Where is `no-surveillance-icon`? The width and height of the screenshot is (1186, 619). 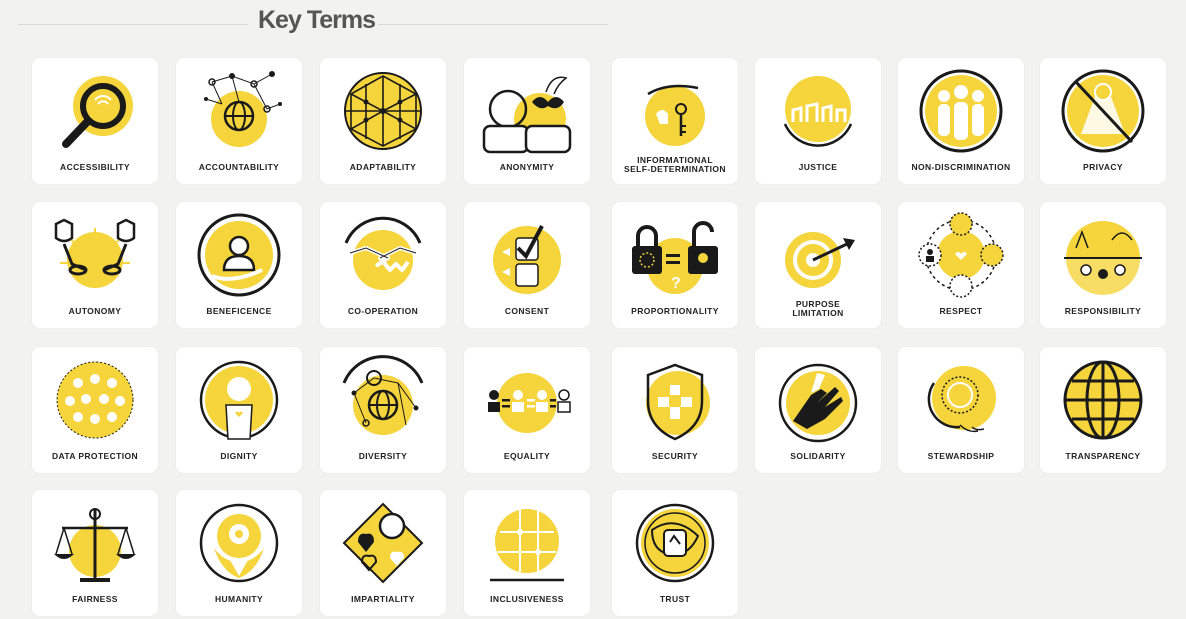
no-surveillance-icon is located at coordinates (1103, 111).